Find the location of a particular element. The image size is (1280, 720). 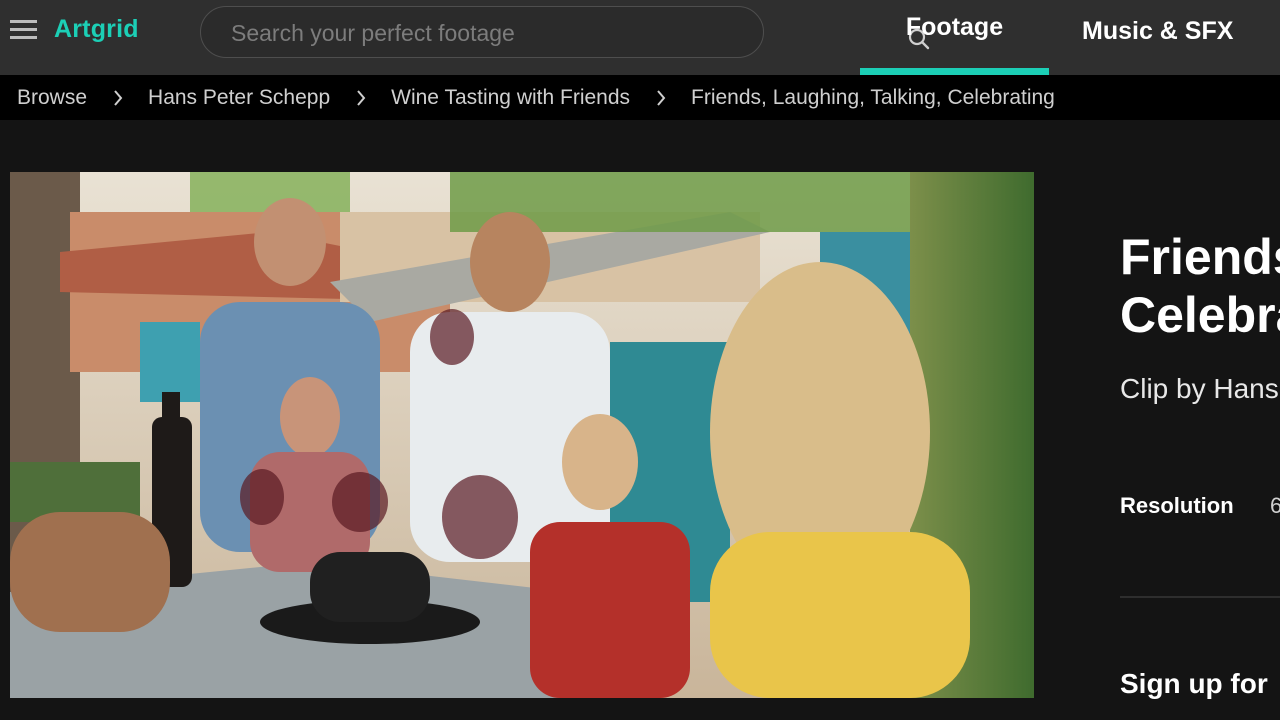

logo-text: Artgrid is located at coordinates (96, 29).